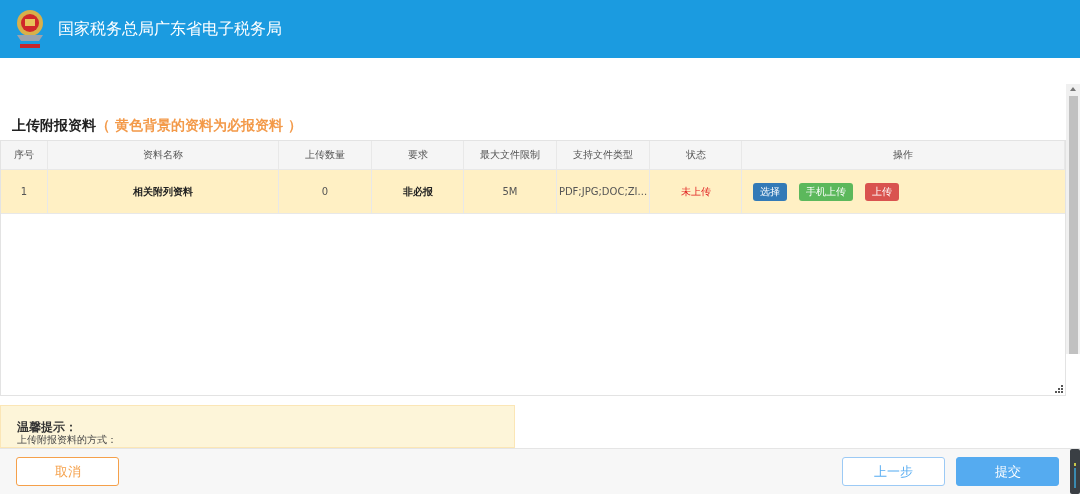  Describe the element at coordinates (67, 471) in the screenshot. I see `footer-button: 取消` at that location.